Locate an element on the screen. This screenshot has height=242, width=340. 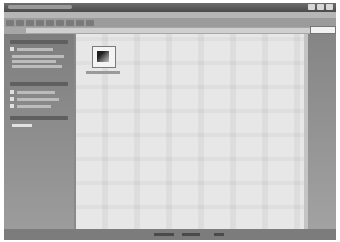
toolbar is located at coordinates (170, 22).